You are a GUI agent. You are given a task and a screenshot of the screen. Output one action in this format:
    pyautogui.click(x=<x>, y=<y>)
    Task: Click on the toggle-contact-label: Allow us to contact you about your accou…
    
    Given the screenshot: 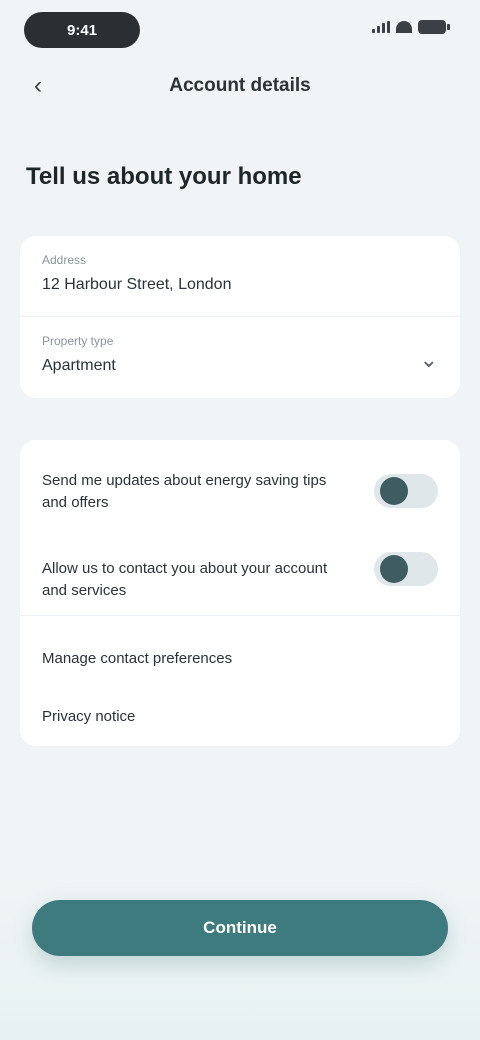 What is the action you would take?
    pyautogui.click(x=185, y=579)
    